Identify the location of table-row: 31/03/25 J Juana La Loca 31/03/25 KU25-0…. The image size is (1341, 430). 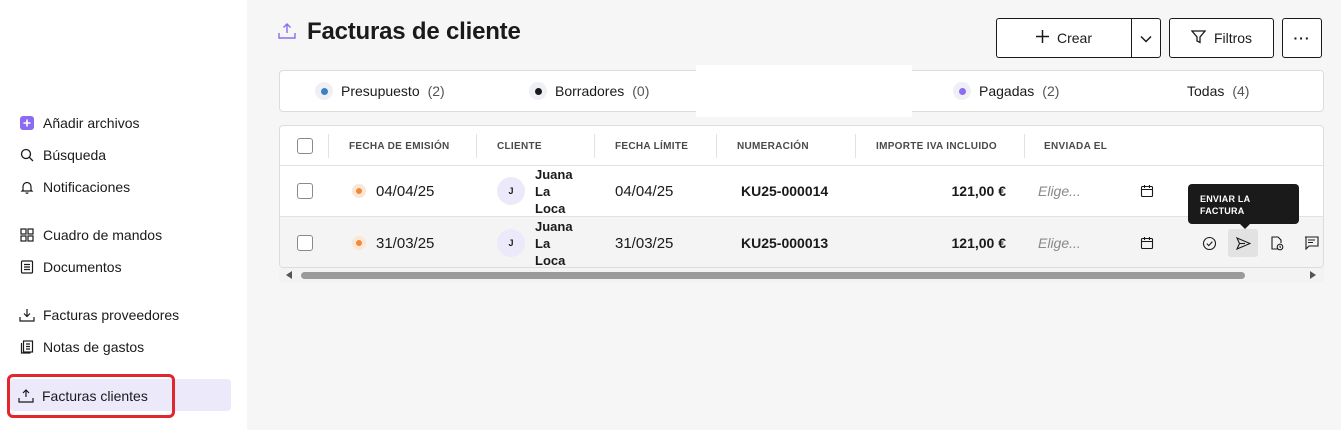
(801, 242).